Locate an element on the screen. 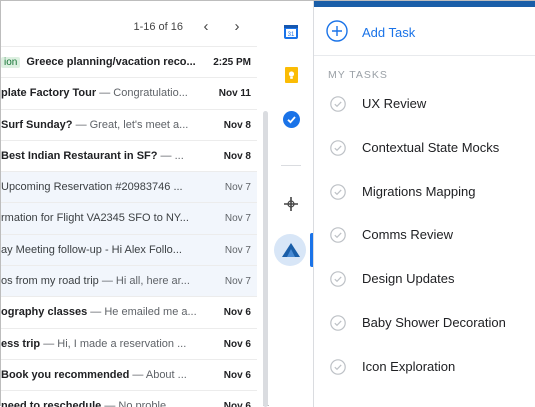 This screenshot has width=535, height=407. email-row: Upcoming Reservation #20983746 ... Nov 7 is located at coordinates (129, 187).